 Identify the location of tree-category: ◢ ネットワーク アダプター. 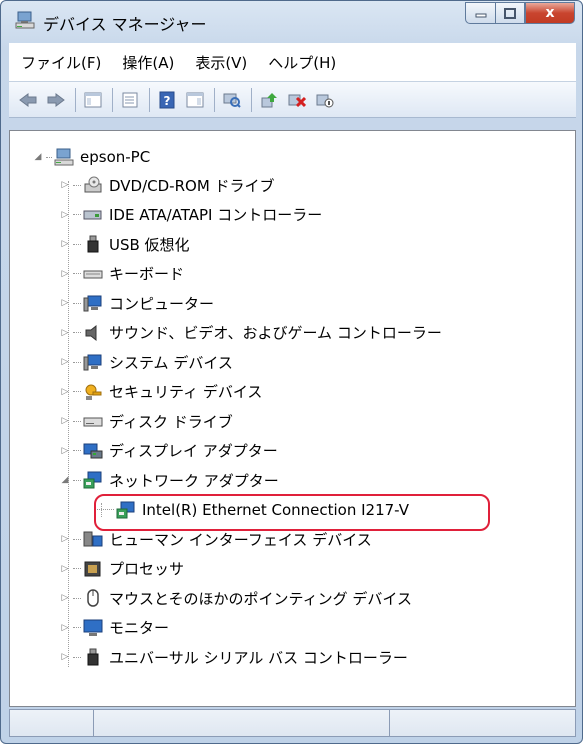
(169, 480).